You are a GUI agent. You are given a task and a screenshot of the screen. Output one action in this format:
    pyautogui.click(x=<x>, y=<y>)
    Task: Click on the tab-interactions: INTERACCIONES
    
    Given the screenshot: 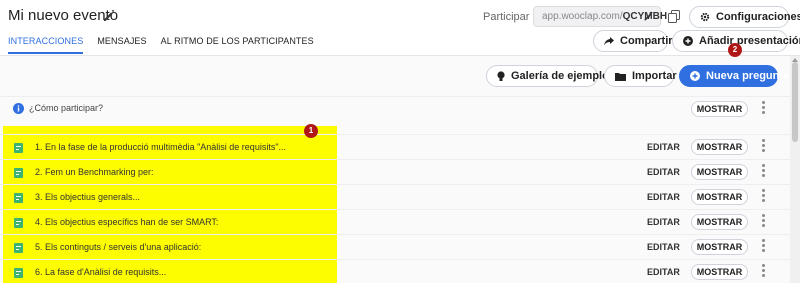 What is the action you would take?
    pyautogui.click(x=46, y=45)
    